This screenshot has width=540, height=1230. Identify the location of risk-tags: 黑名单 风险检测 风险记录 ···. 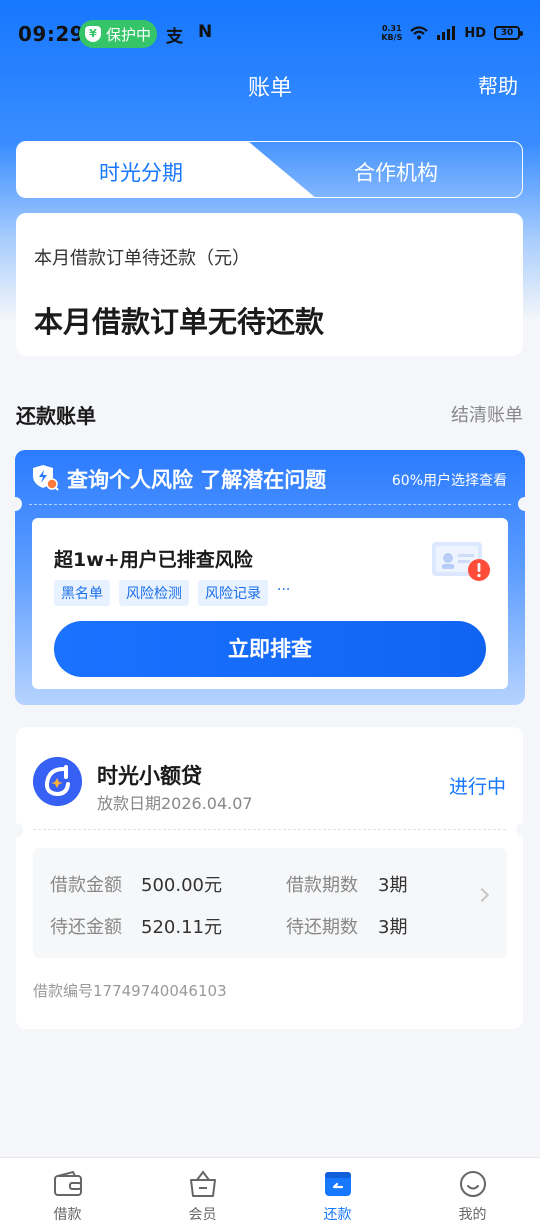
(172, 593).